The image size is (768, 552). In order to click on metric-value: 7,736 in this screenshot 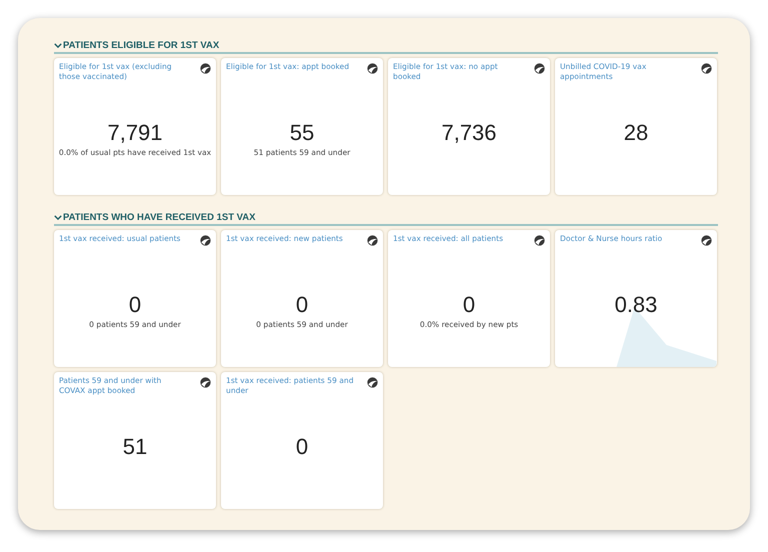, I will do `click(469, 133)`.